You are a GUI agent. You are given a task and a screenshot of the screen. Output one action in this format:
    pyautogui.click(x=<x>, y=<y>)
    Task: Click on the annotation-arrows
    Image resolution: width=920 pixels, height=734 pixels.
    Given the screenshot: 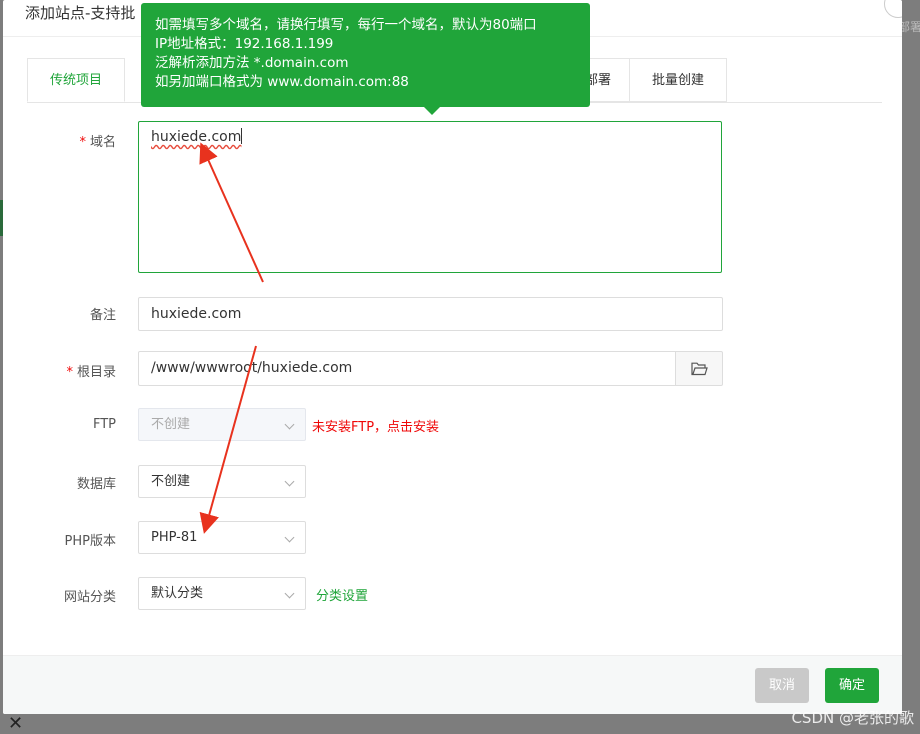 What is the action you would take?
    pyautogui.click(x=231, y=338)
    